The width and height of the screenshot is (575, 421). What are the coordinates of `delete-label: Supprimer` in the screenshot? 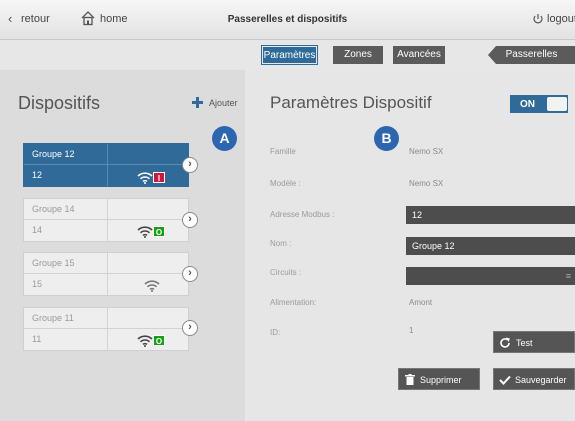 It's located at (441, 380).